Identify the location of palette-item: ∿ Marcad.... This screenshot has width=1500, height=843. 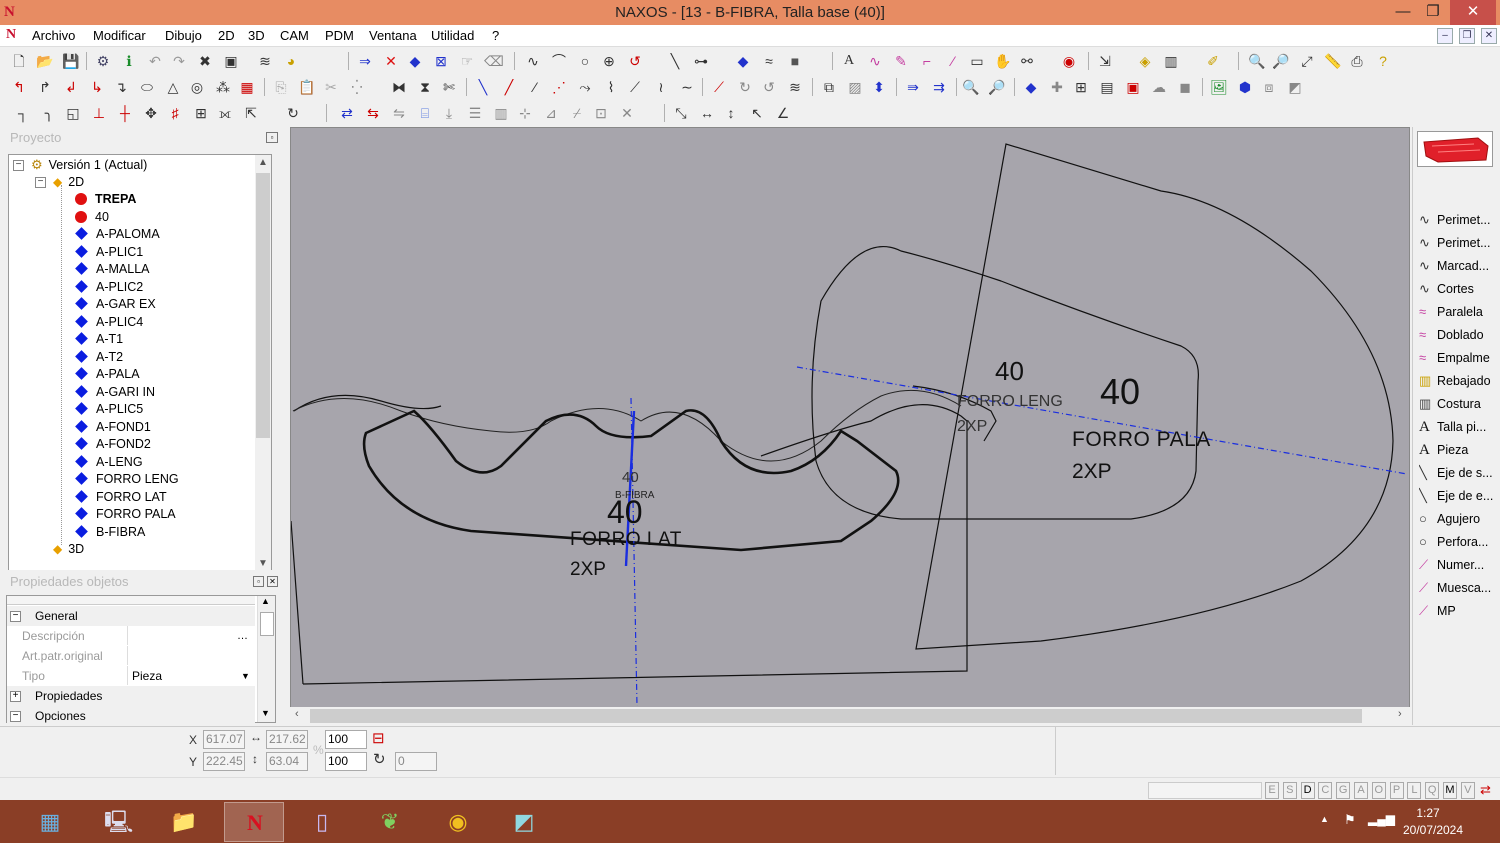
(1459, 266).